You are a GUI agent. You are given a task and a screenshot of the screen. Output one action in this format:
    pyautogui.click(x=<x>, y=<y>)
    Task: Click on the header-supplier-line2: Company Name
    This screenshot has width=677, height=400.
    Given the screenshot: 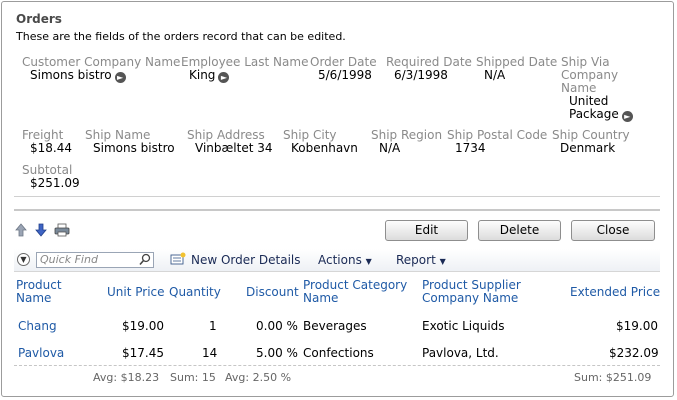 What is the action you would take?
    pyautogui.click(x=470, y=298)
    